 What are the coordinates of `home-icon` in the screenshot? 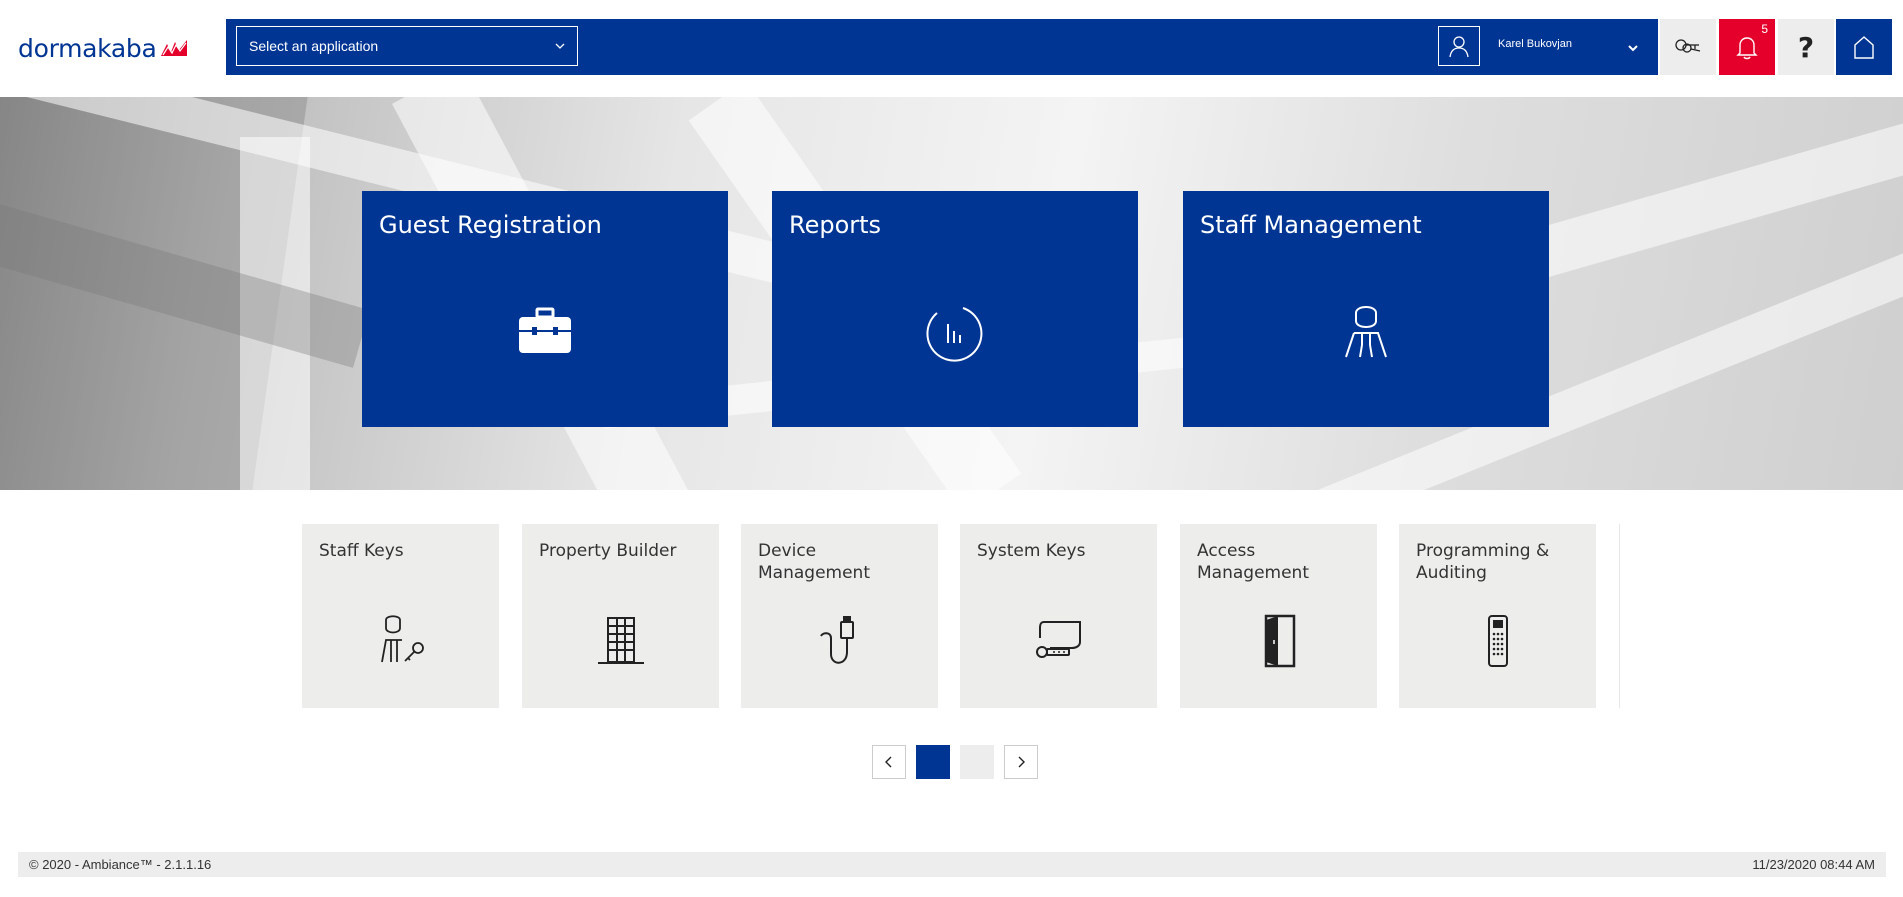 It's located at (1864, 47).